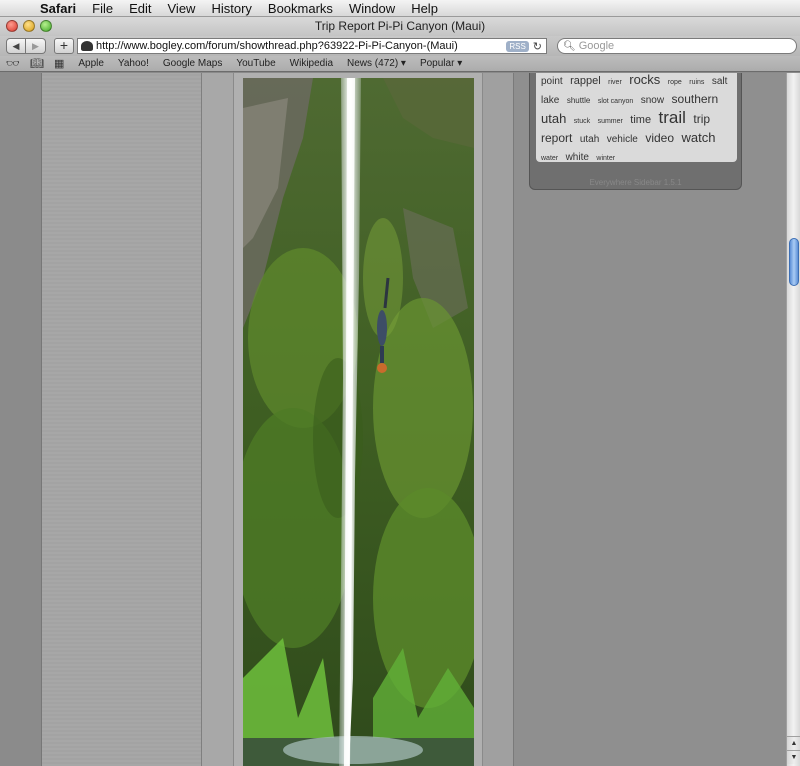  What do you see at coordinates (556, 138) in the screenshot?
I see `tag-link: report` at bounding box center [556, 138].